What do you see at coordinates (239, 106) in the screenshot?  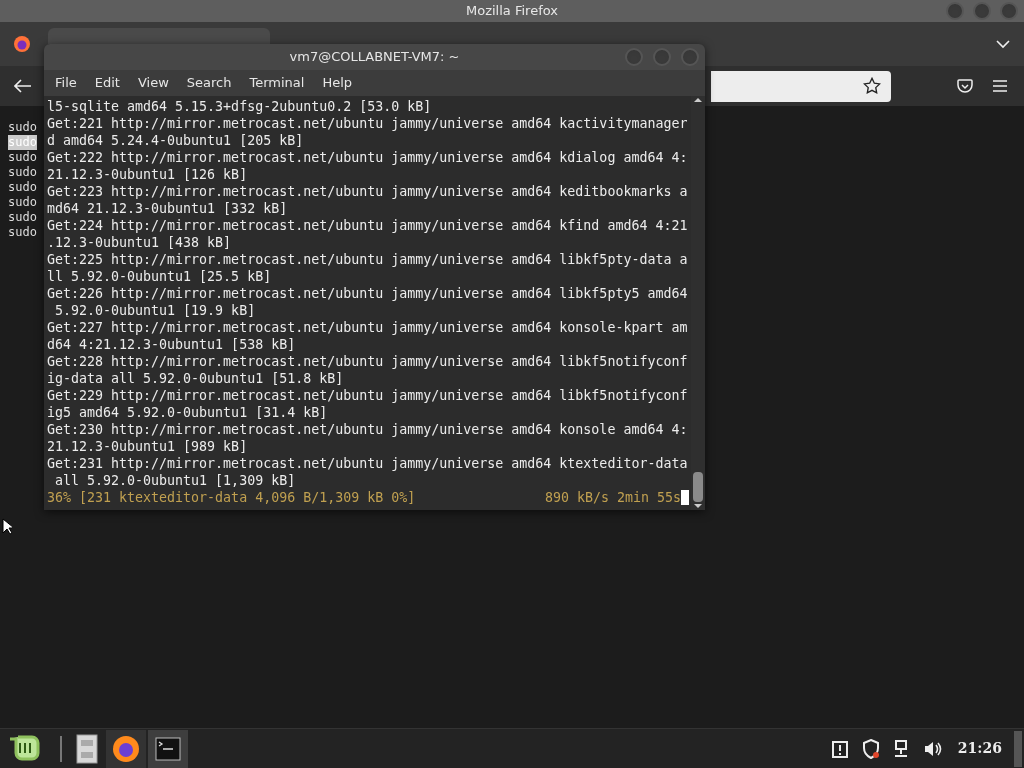 I see `terminal-line: l5-sqlite amd64 5.15.3+dfsg-2ubuntu0.2 [53.0 kB]` at bounding box center [239, 106].